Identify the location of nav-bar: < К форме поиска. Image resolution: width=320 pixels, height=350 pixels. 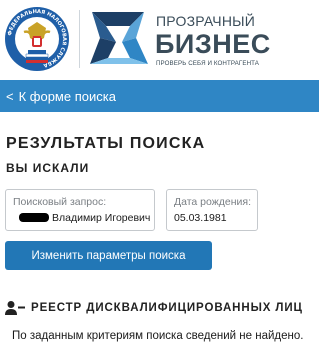
(159, 96).